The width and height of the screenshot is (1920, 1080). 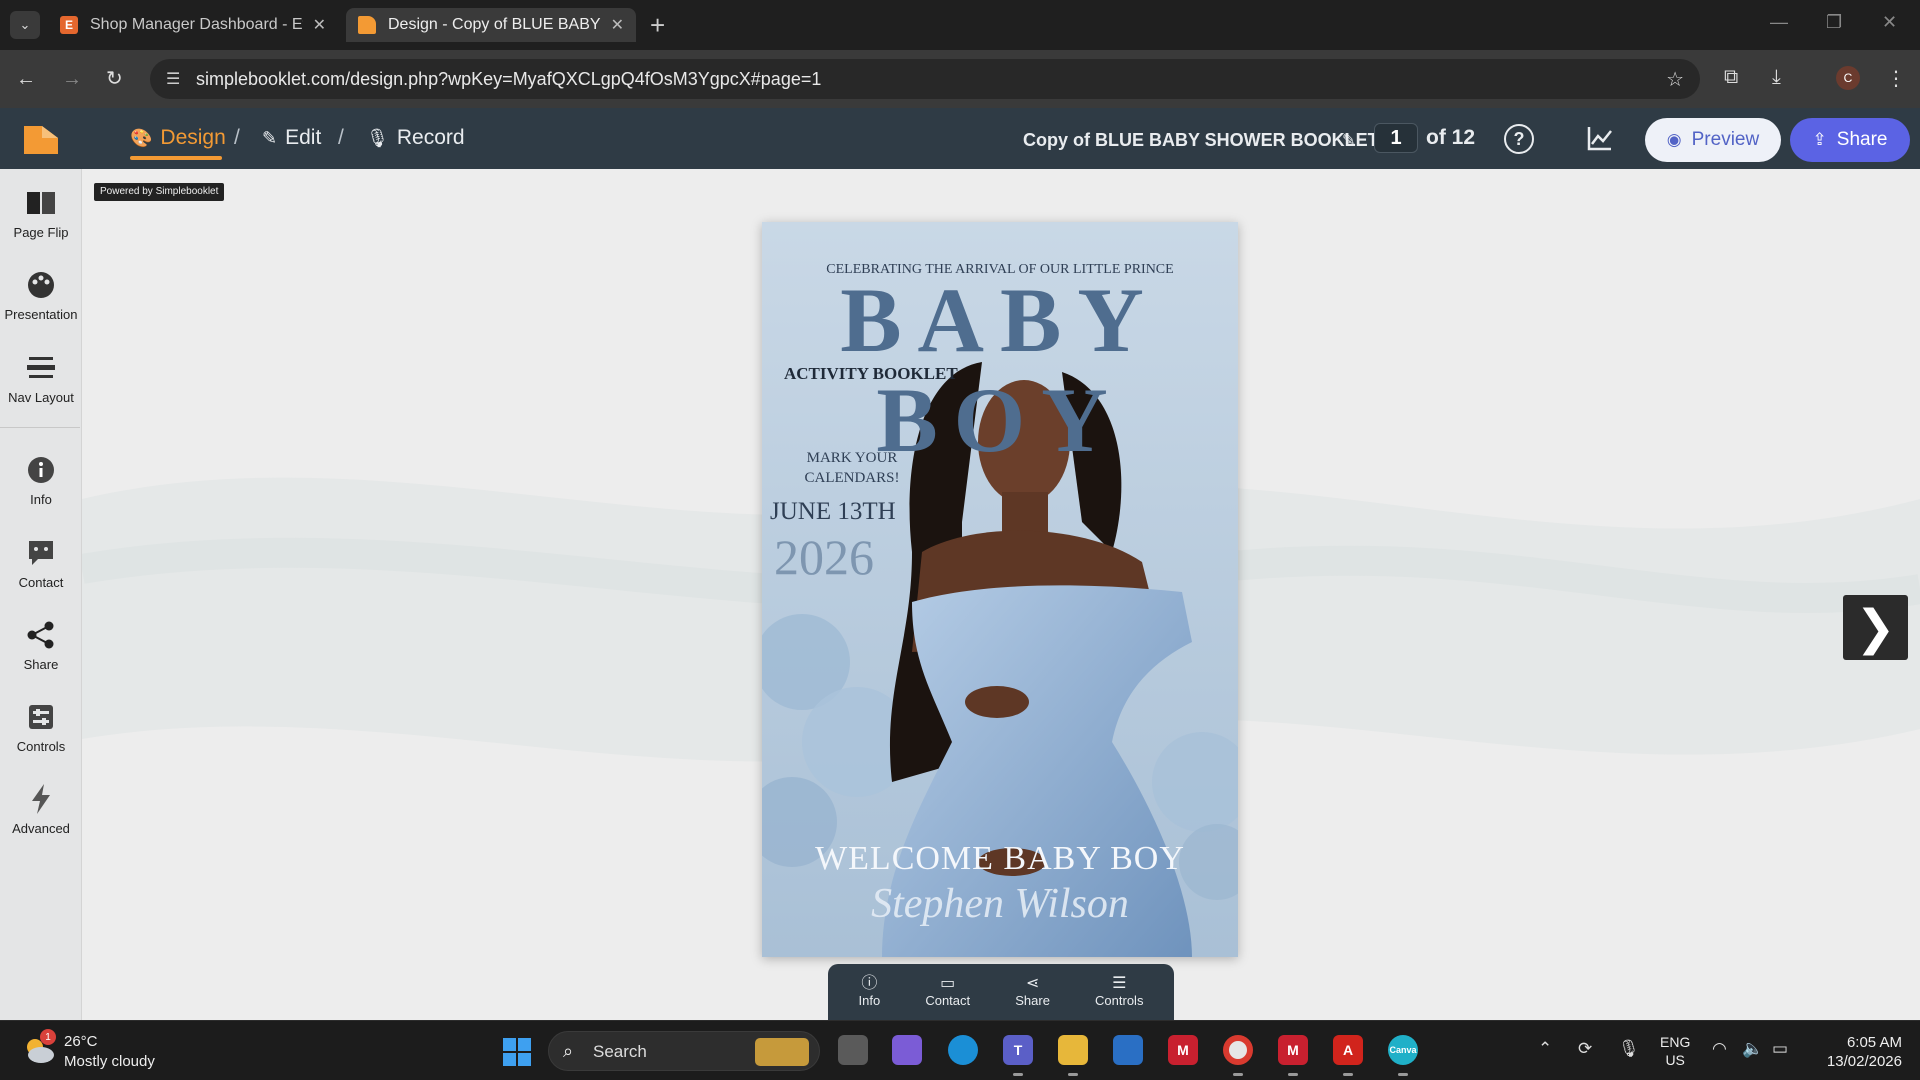 I want to click on task-view-icon, so click(x=853, y=1050).